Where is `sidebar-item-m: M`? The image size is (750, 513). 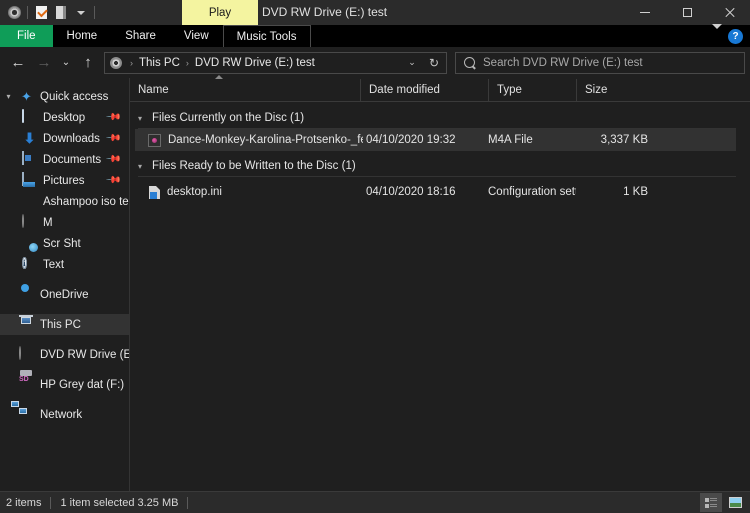
sidebar-item-m: M is located at coordinates (64, 222).